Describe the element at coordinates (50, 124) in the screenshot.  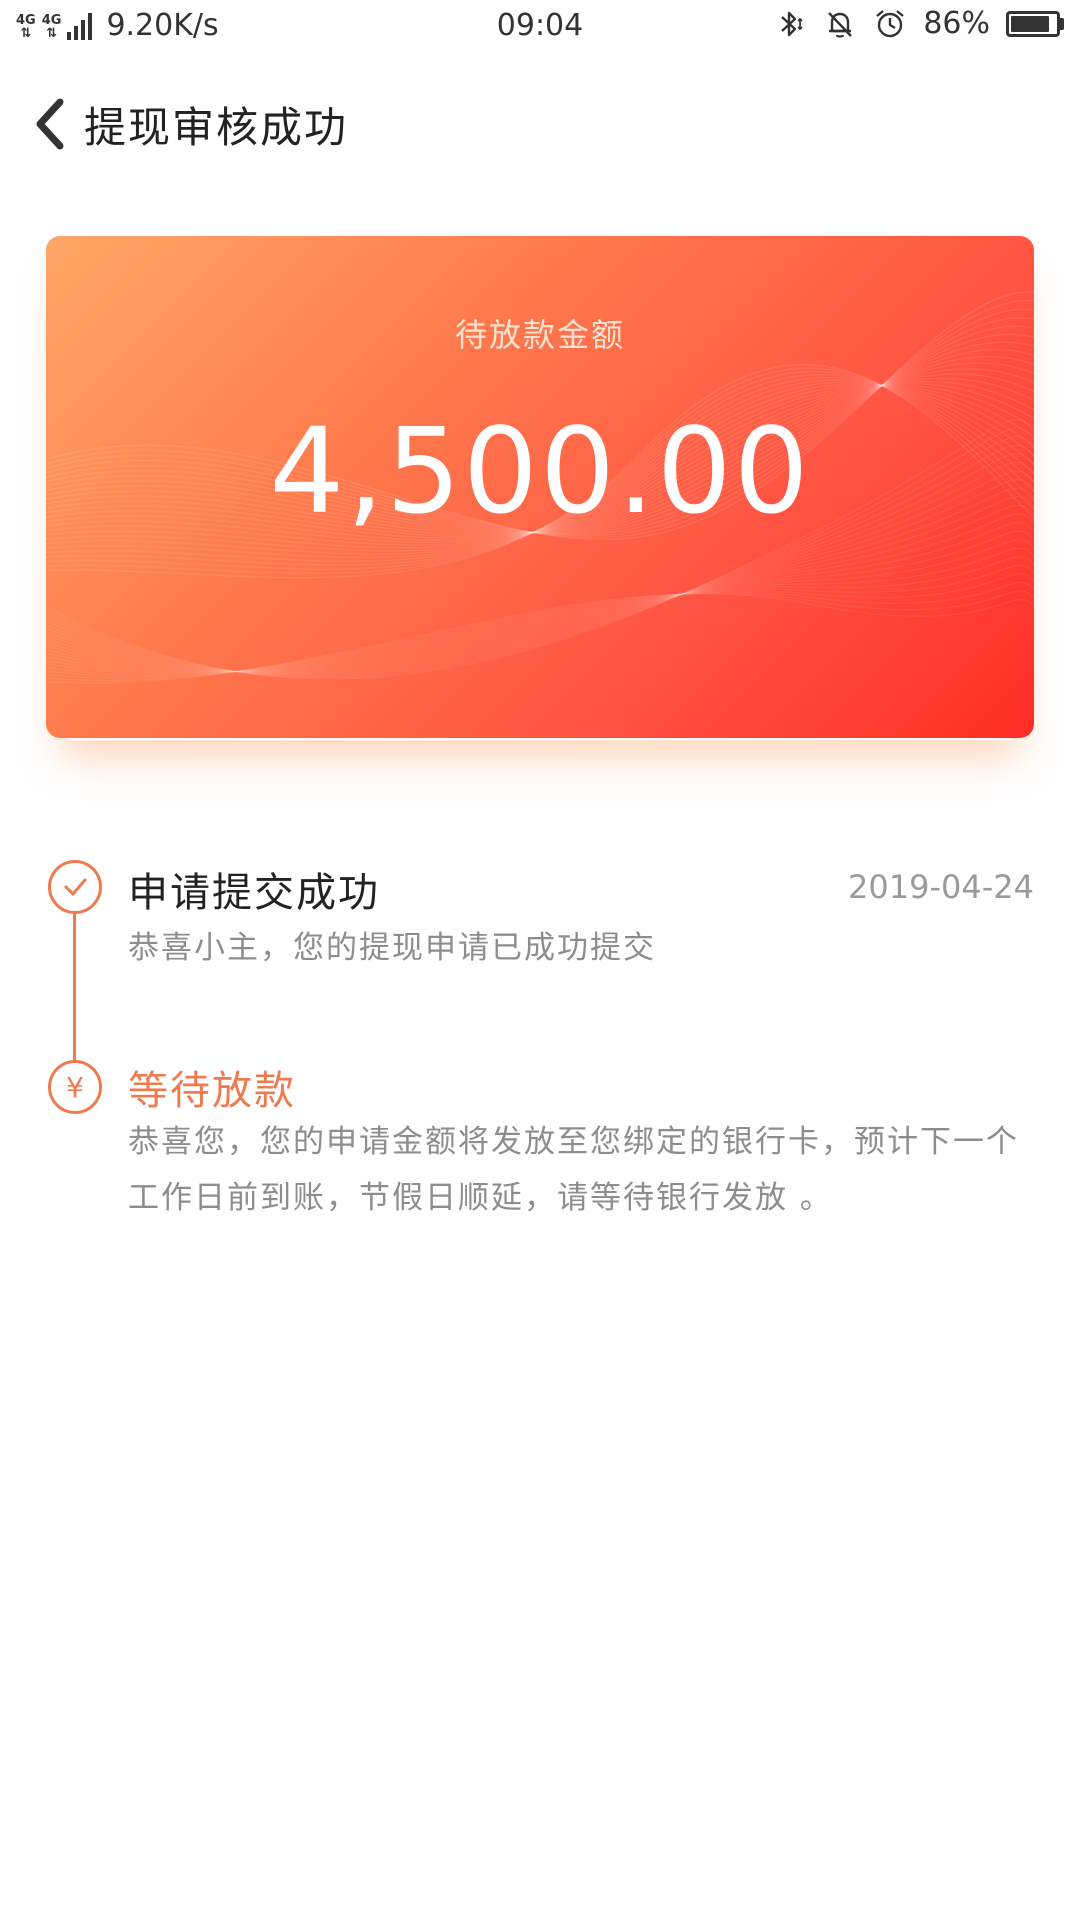
I see `chevron-left-icon` at that location.